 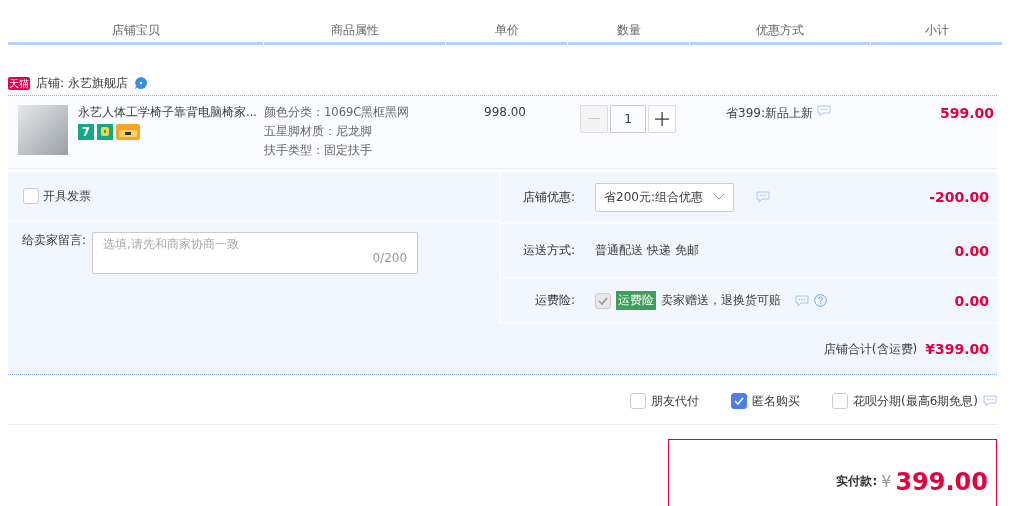 I want to click on insurance-tag: 运费险, so click(x=636, y=300).